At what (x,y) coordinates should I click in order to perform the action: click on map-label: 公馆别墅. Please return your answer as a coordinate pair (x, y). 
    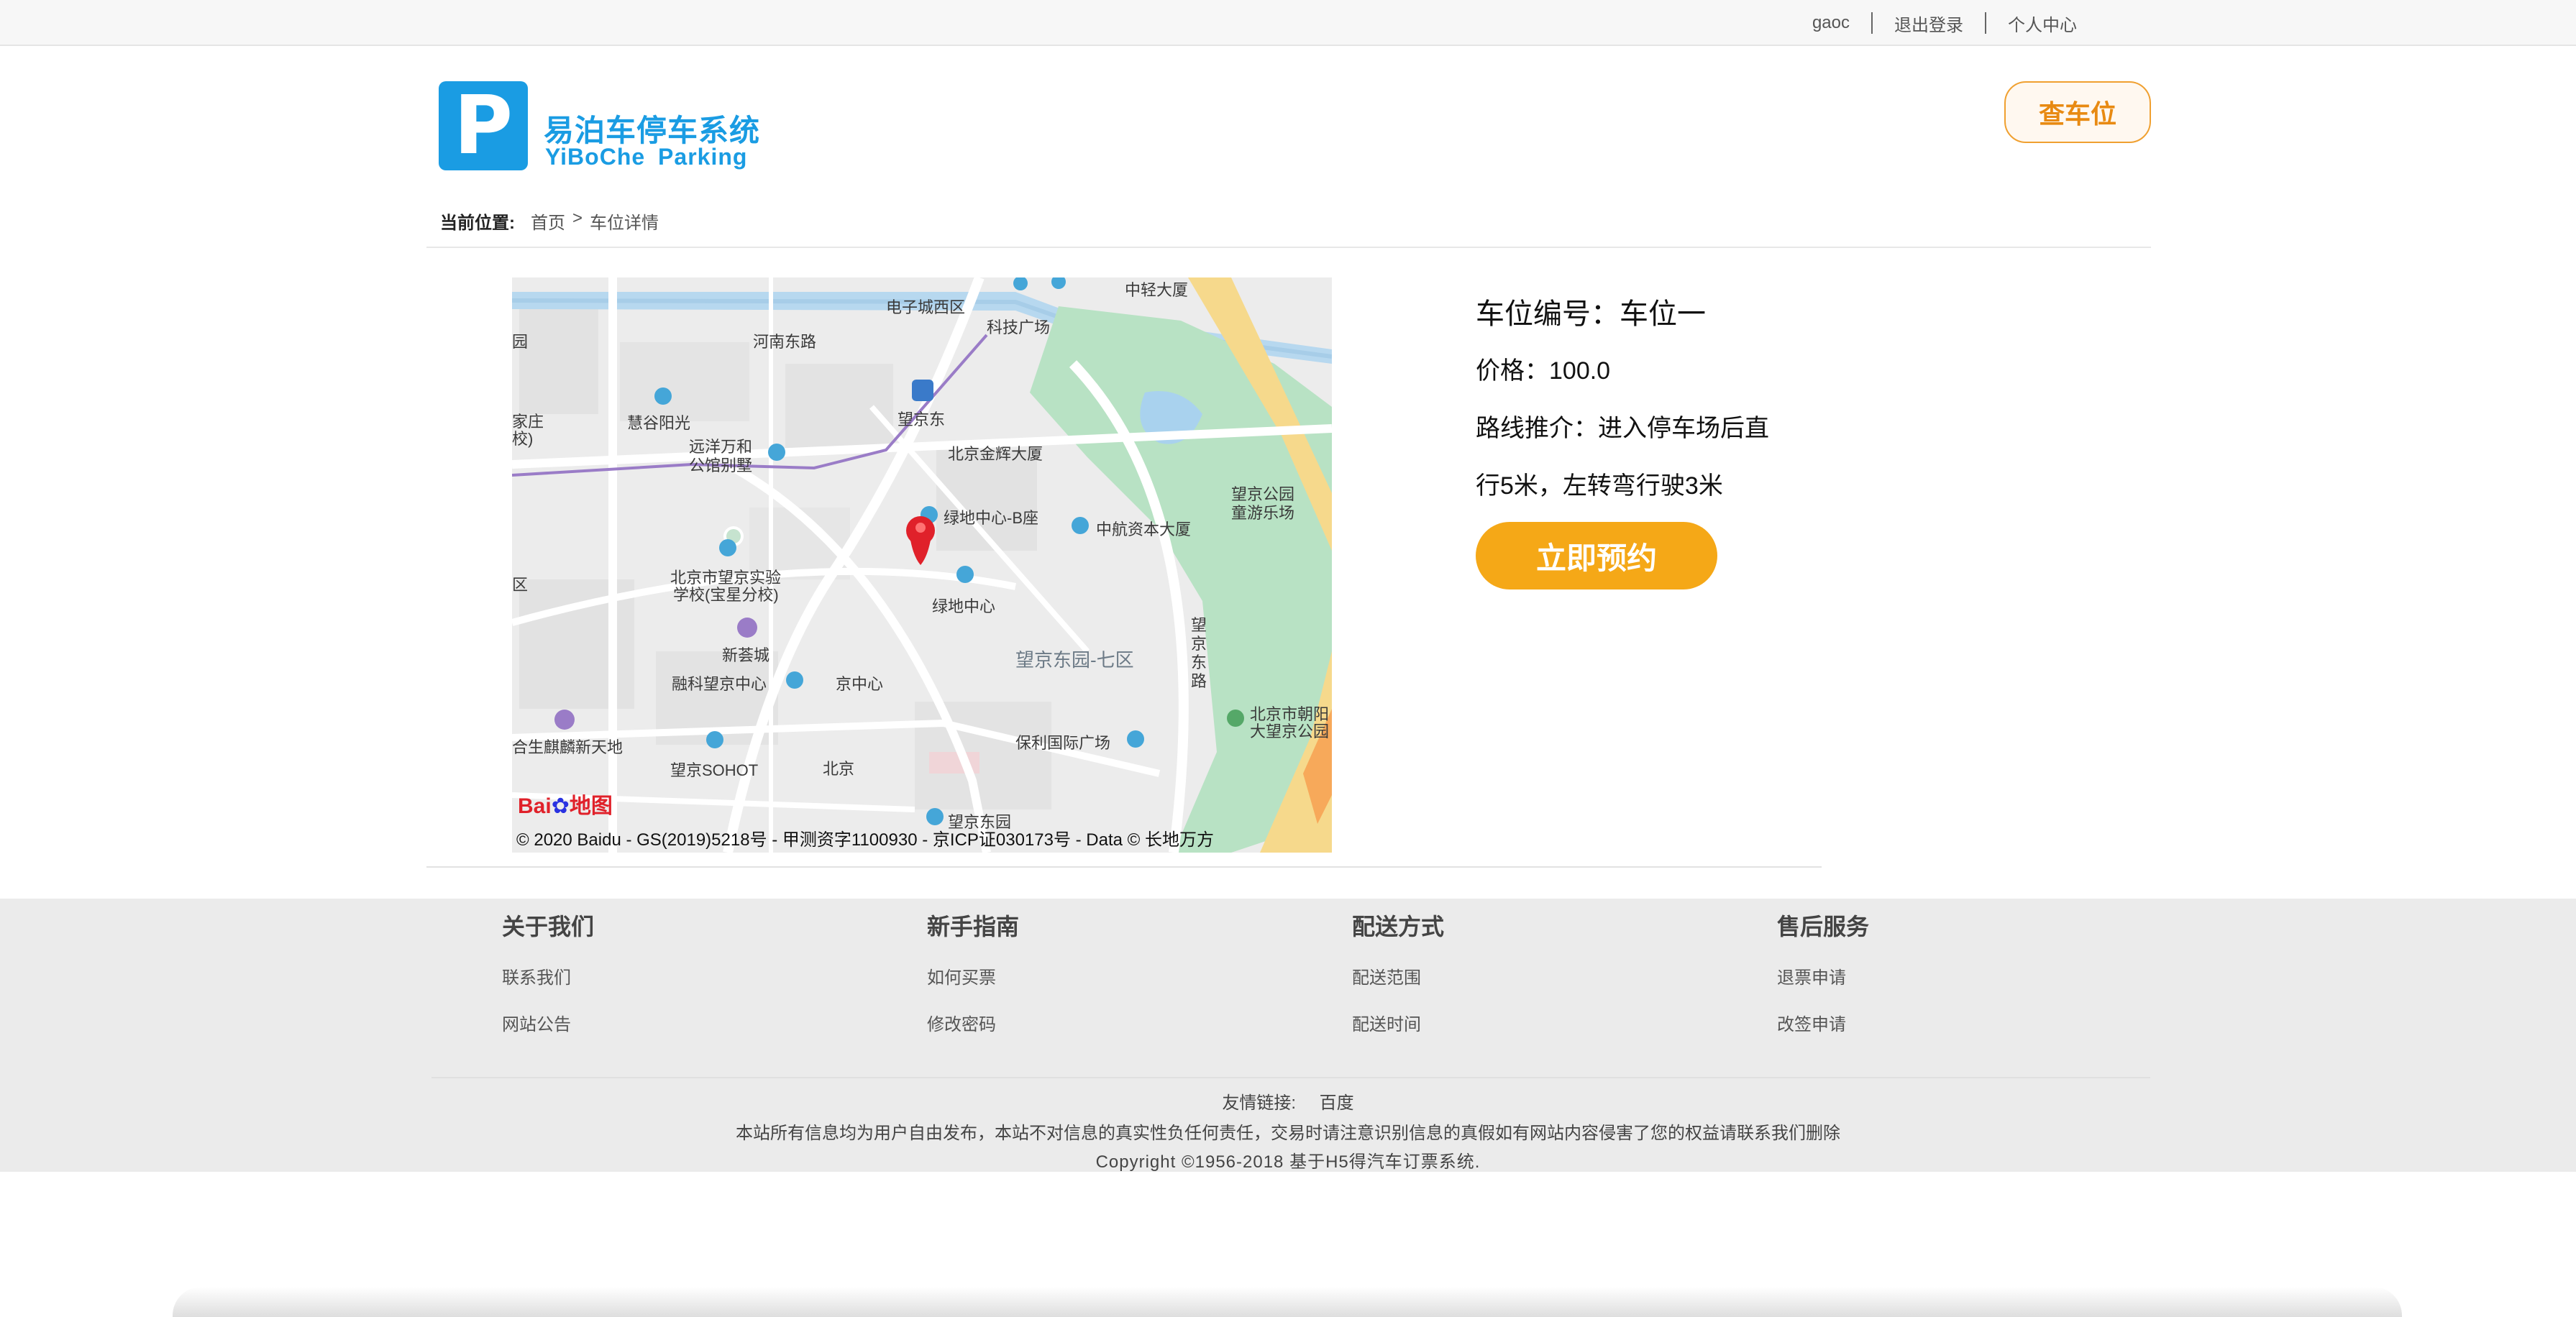
    Looking at the image, I should click on (721, 465).